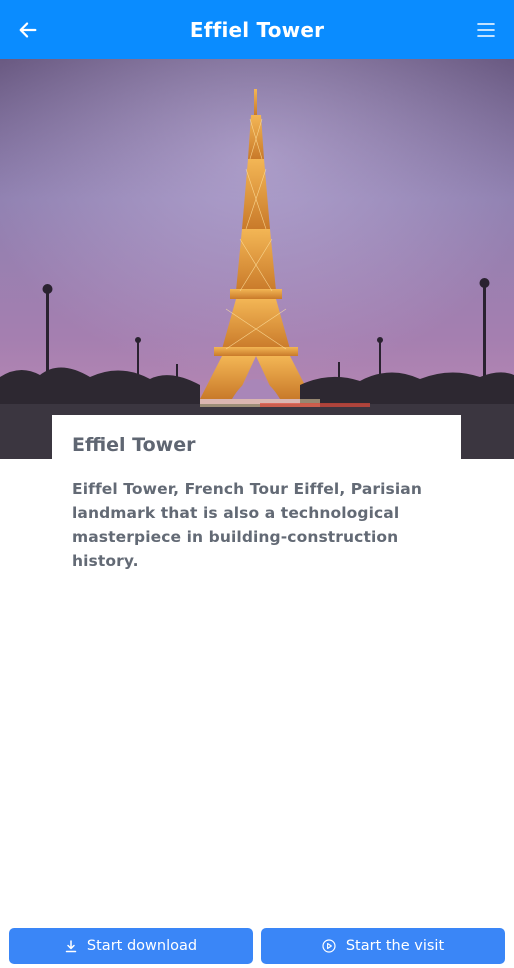  Describe the element at coordinates (329, 946) in the screenshot. I see `play-circle-icon` at that location.